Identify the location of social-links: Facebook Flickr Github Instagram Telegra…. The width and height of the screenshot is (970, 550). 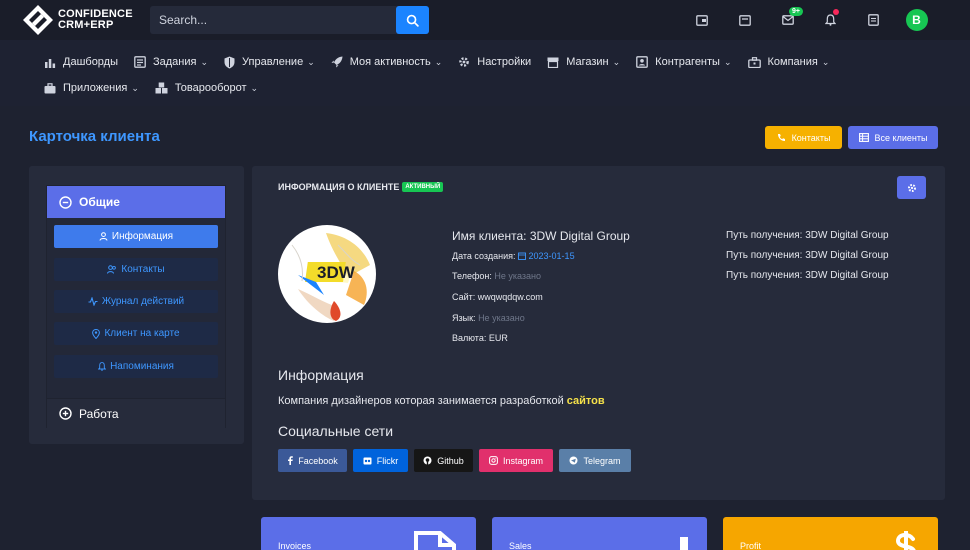
(457, 460).